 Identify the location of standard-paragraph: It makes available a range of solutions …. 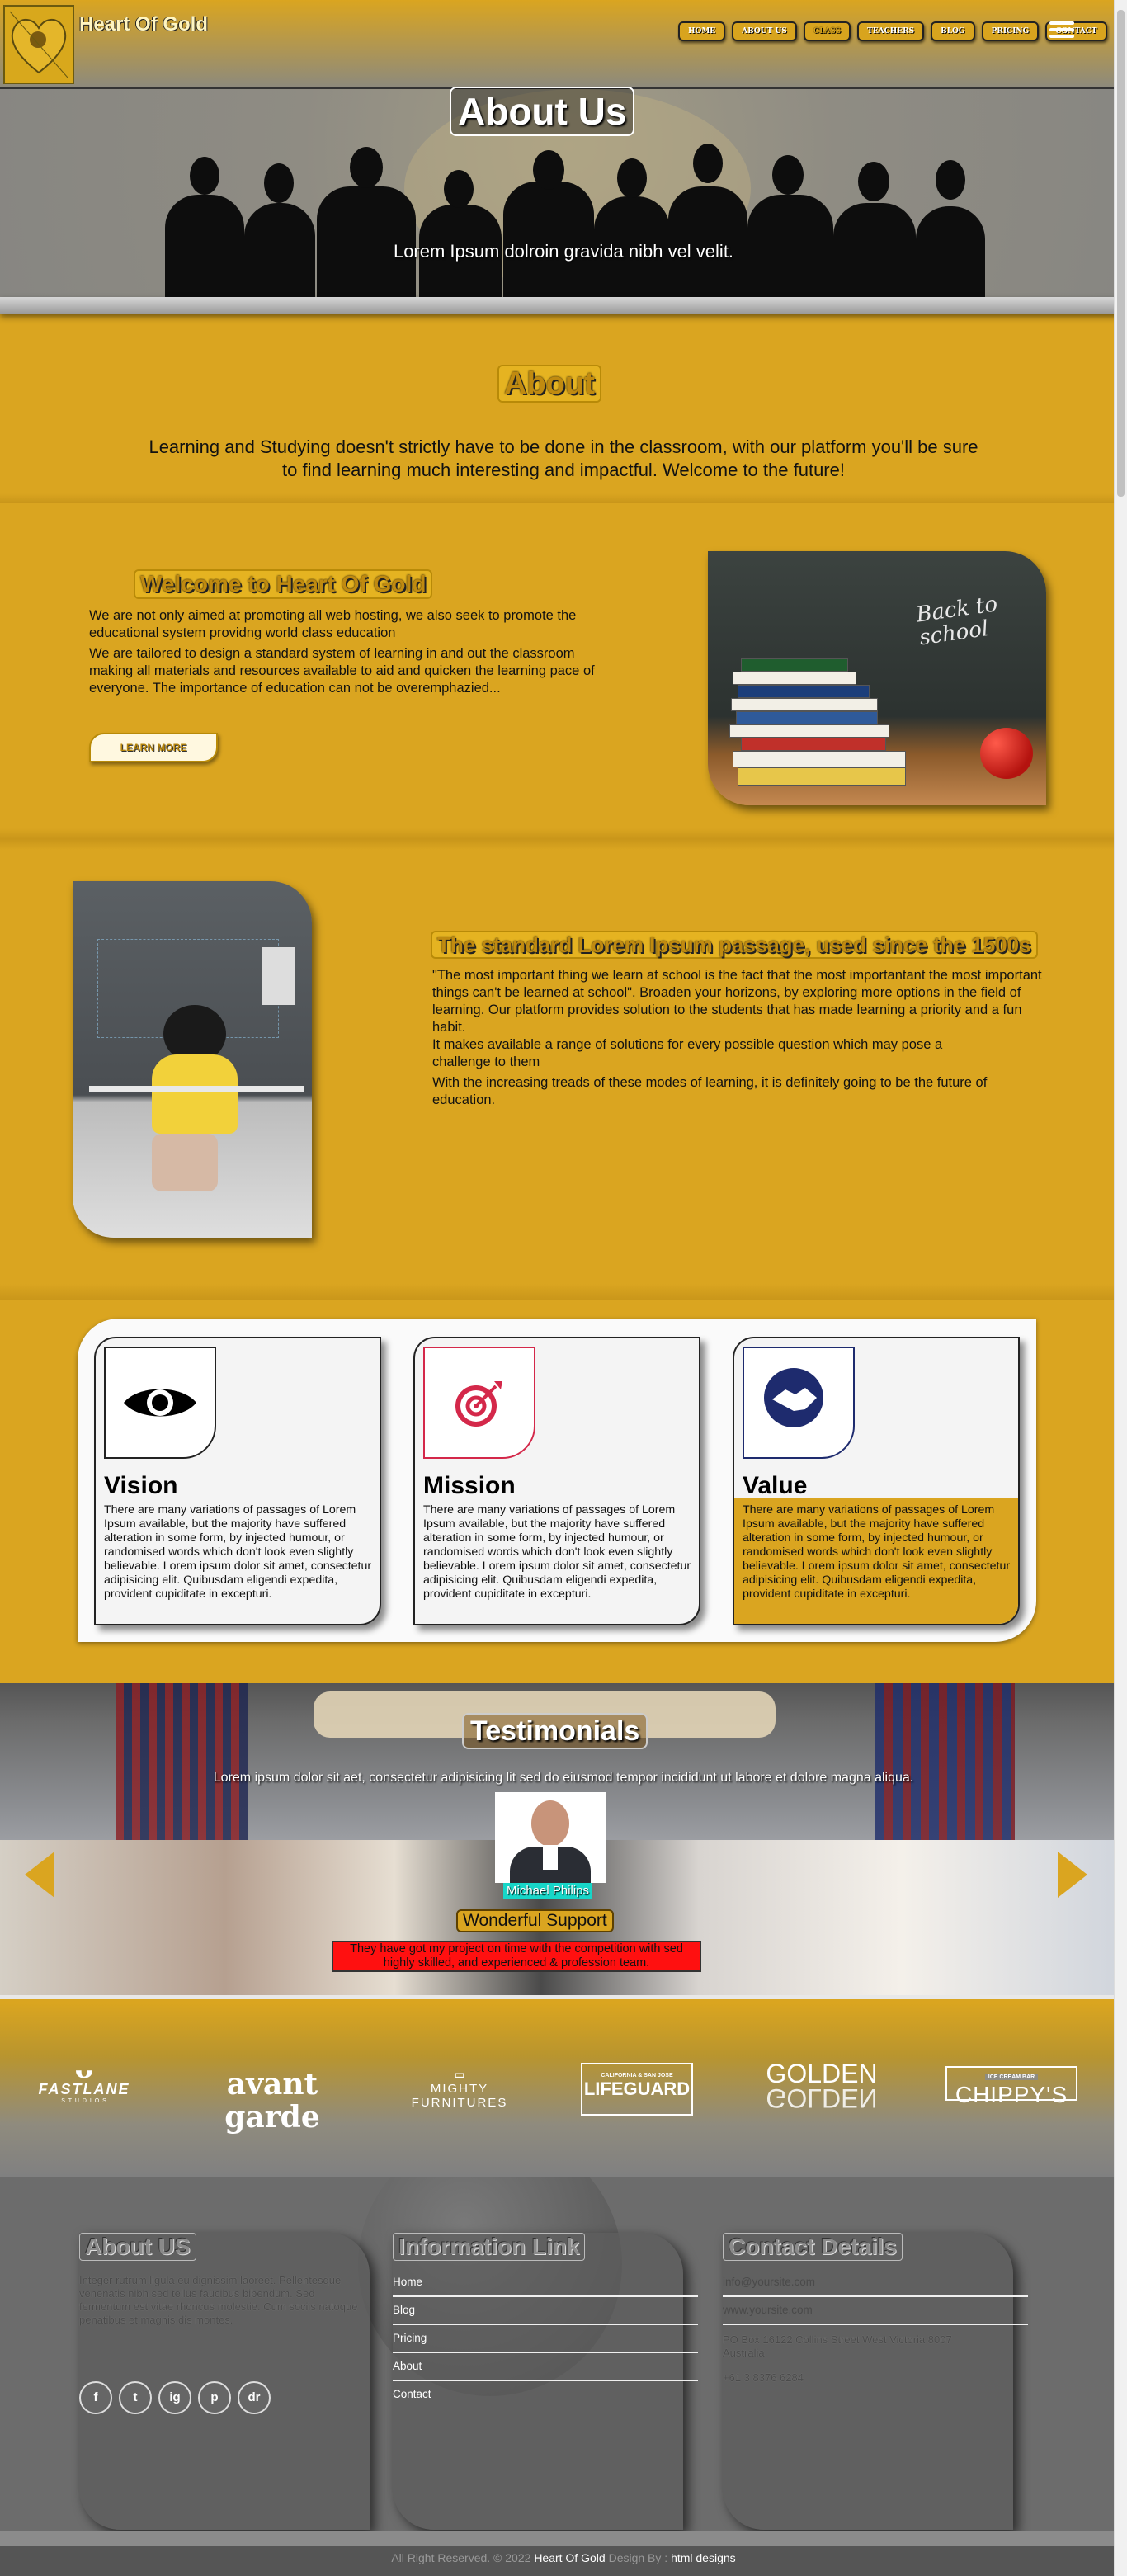
(687, 1053).